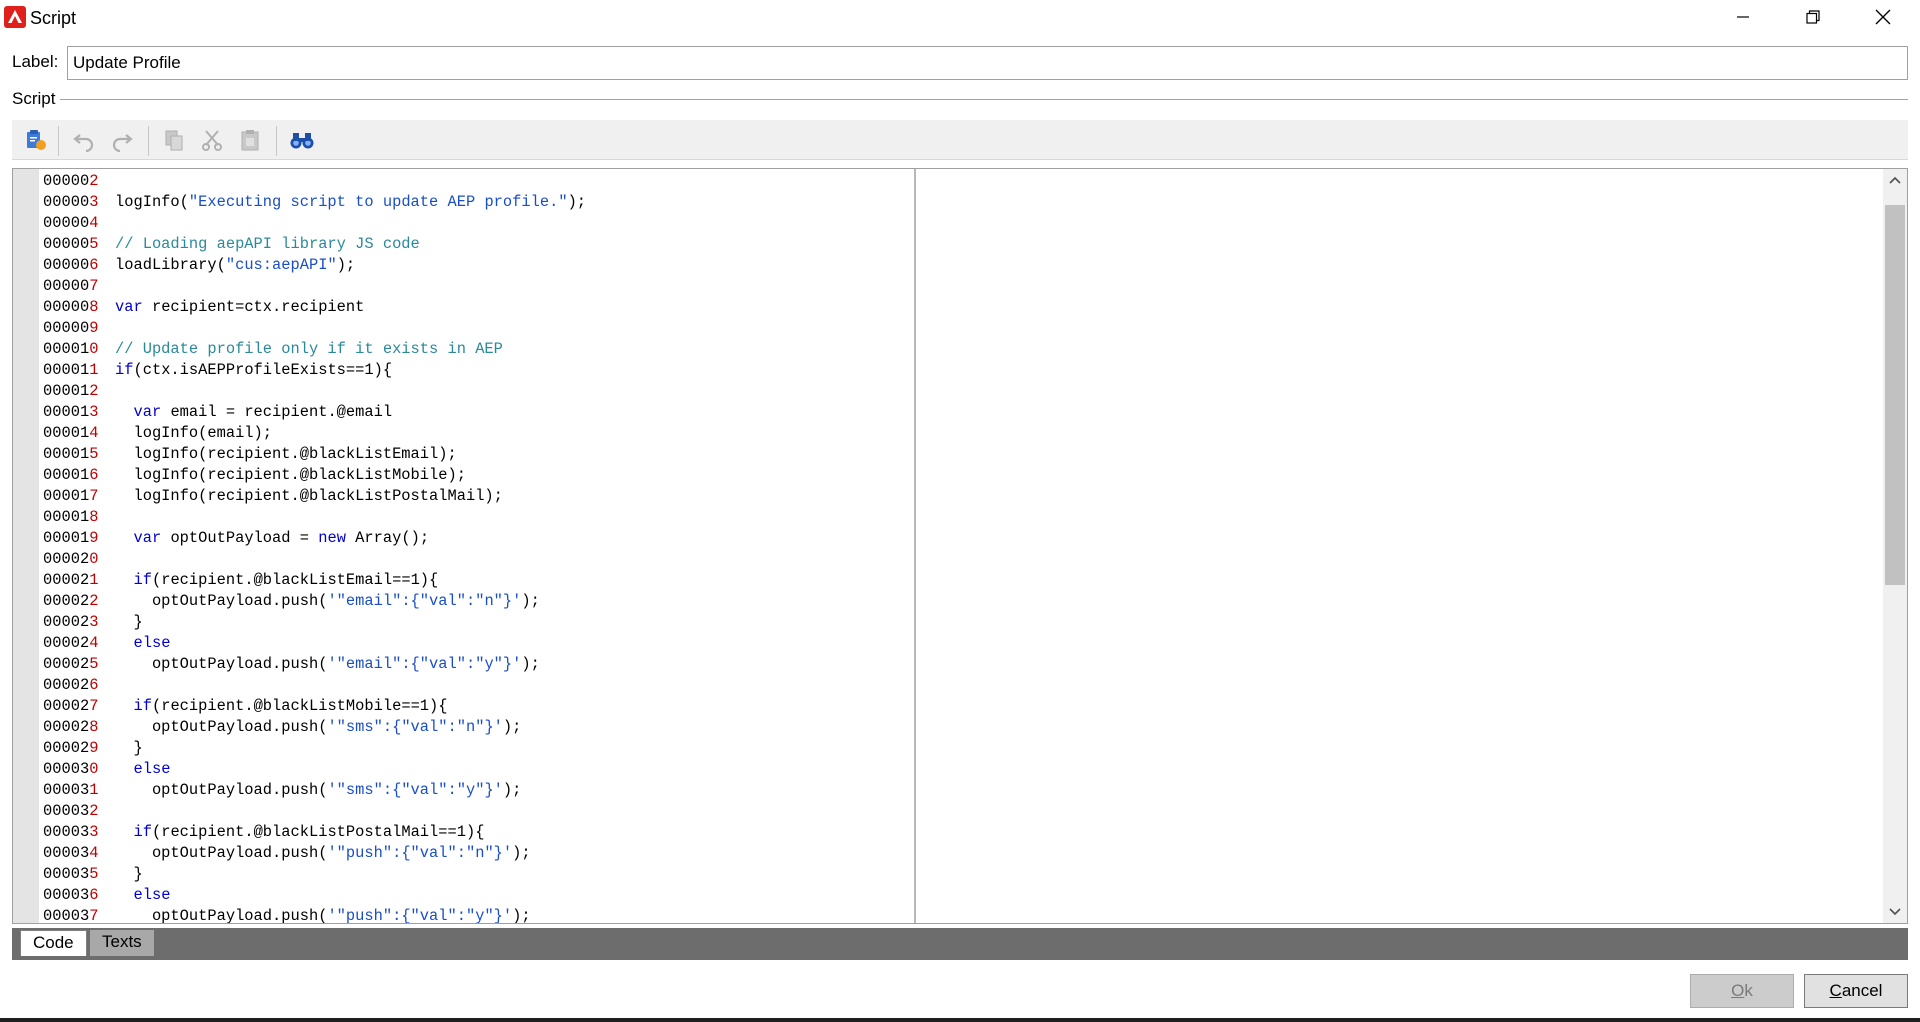 Image resolution: width=1920 pixels, height=1022 pixels. I want to click on line-number: 000034, so click(79, 853).